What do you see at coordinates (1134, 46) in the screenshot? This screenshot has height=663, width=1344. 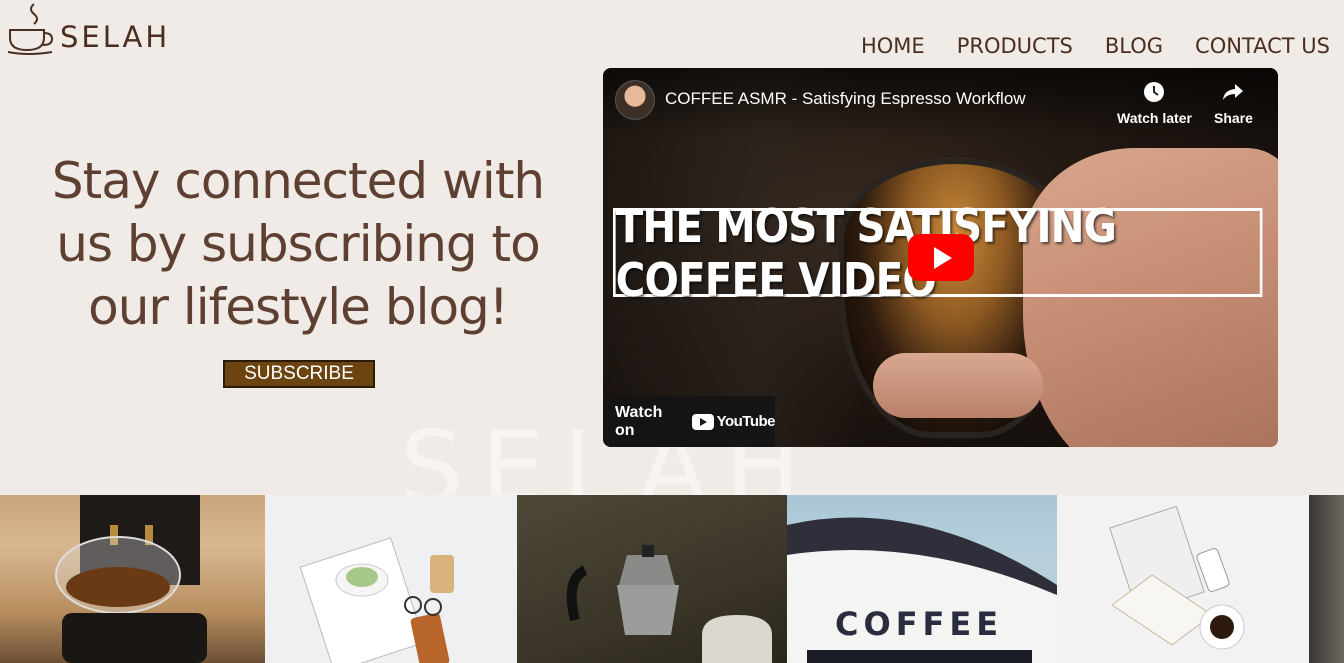 I see `nav-blog: BLOG` at bounding box center [1134, 46].